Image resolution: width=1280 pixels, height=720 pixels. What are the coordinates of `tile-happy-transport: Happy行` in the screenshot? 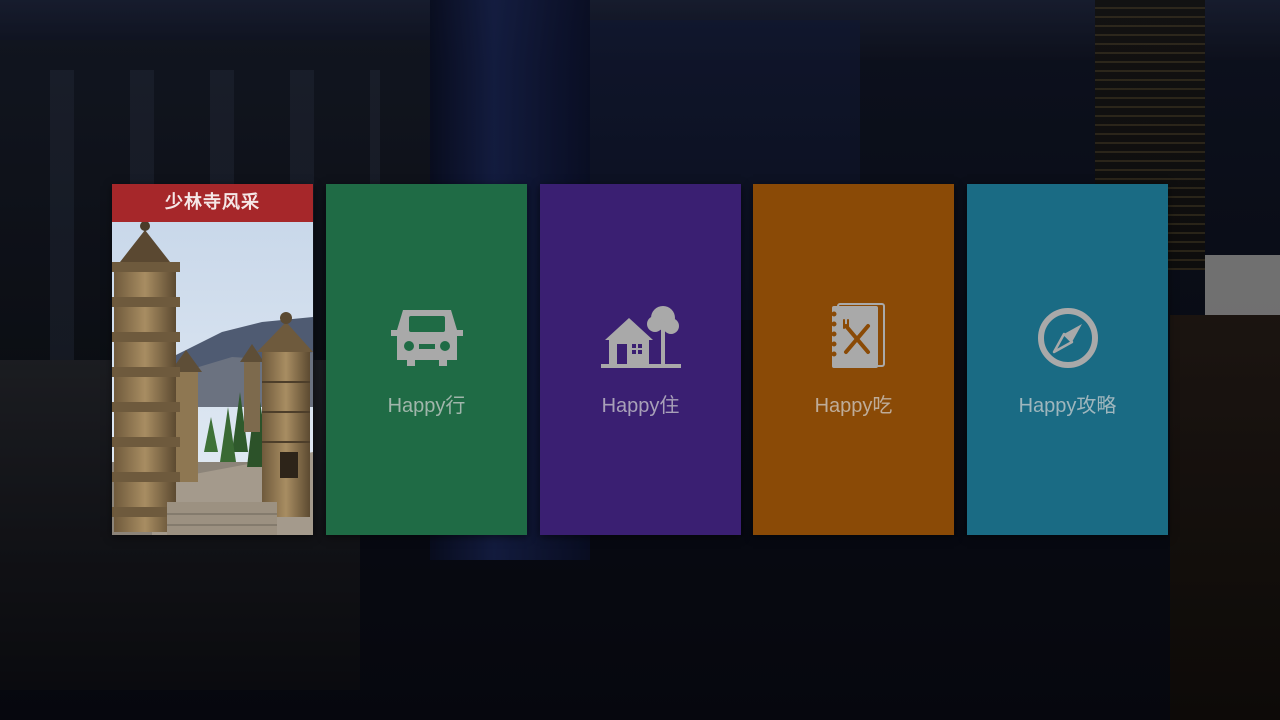 It's located at (426, 359).